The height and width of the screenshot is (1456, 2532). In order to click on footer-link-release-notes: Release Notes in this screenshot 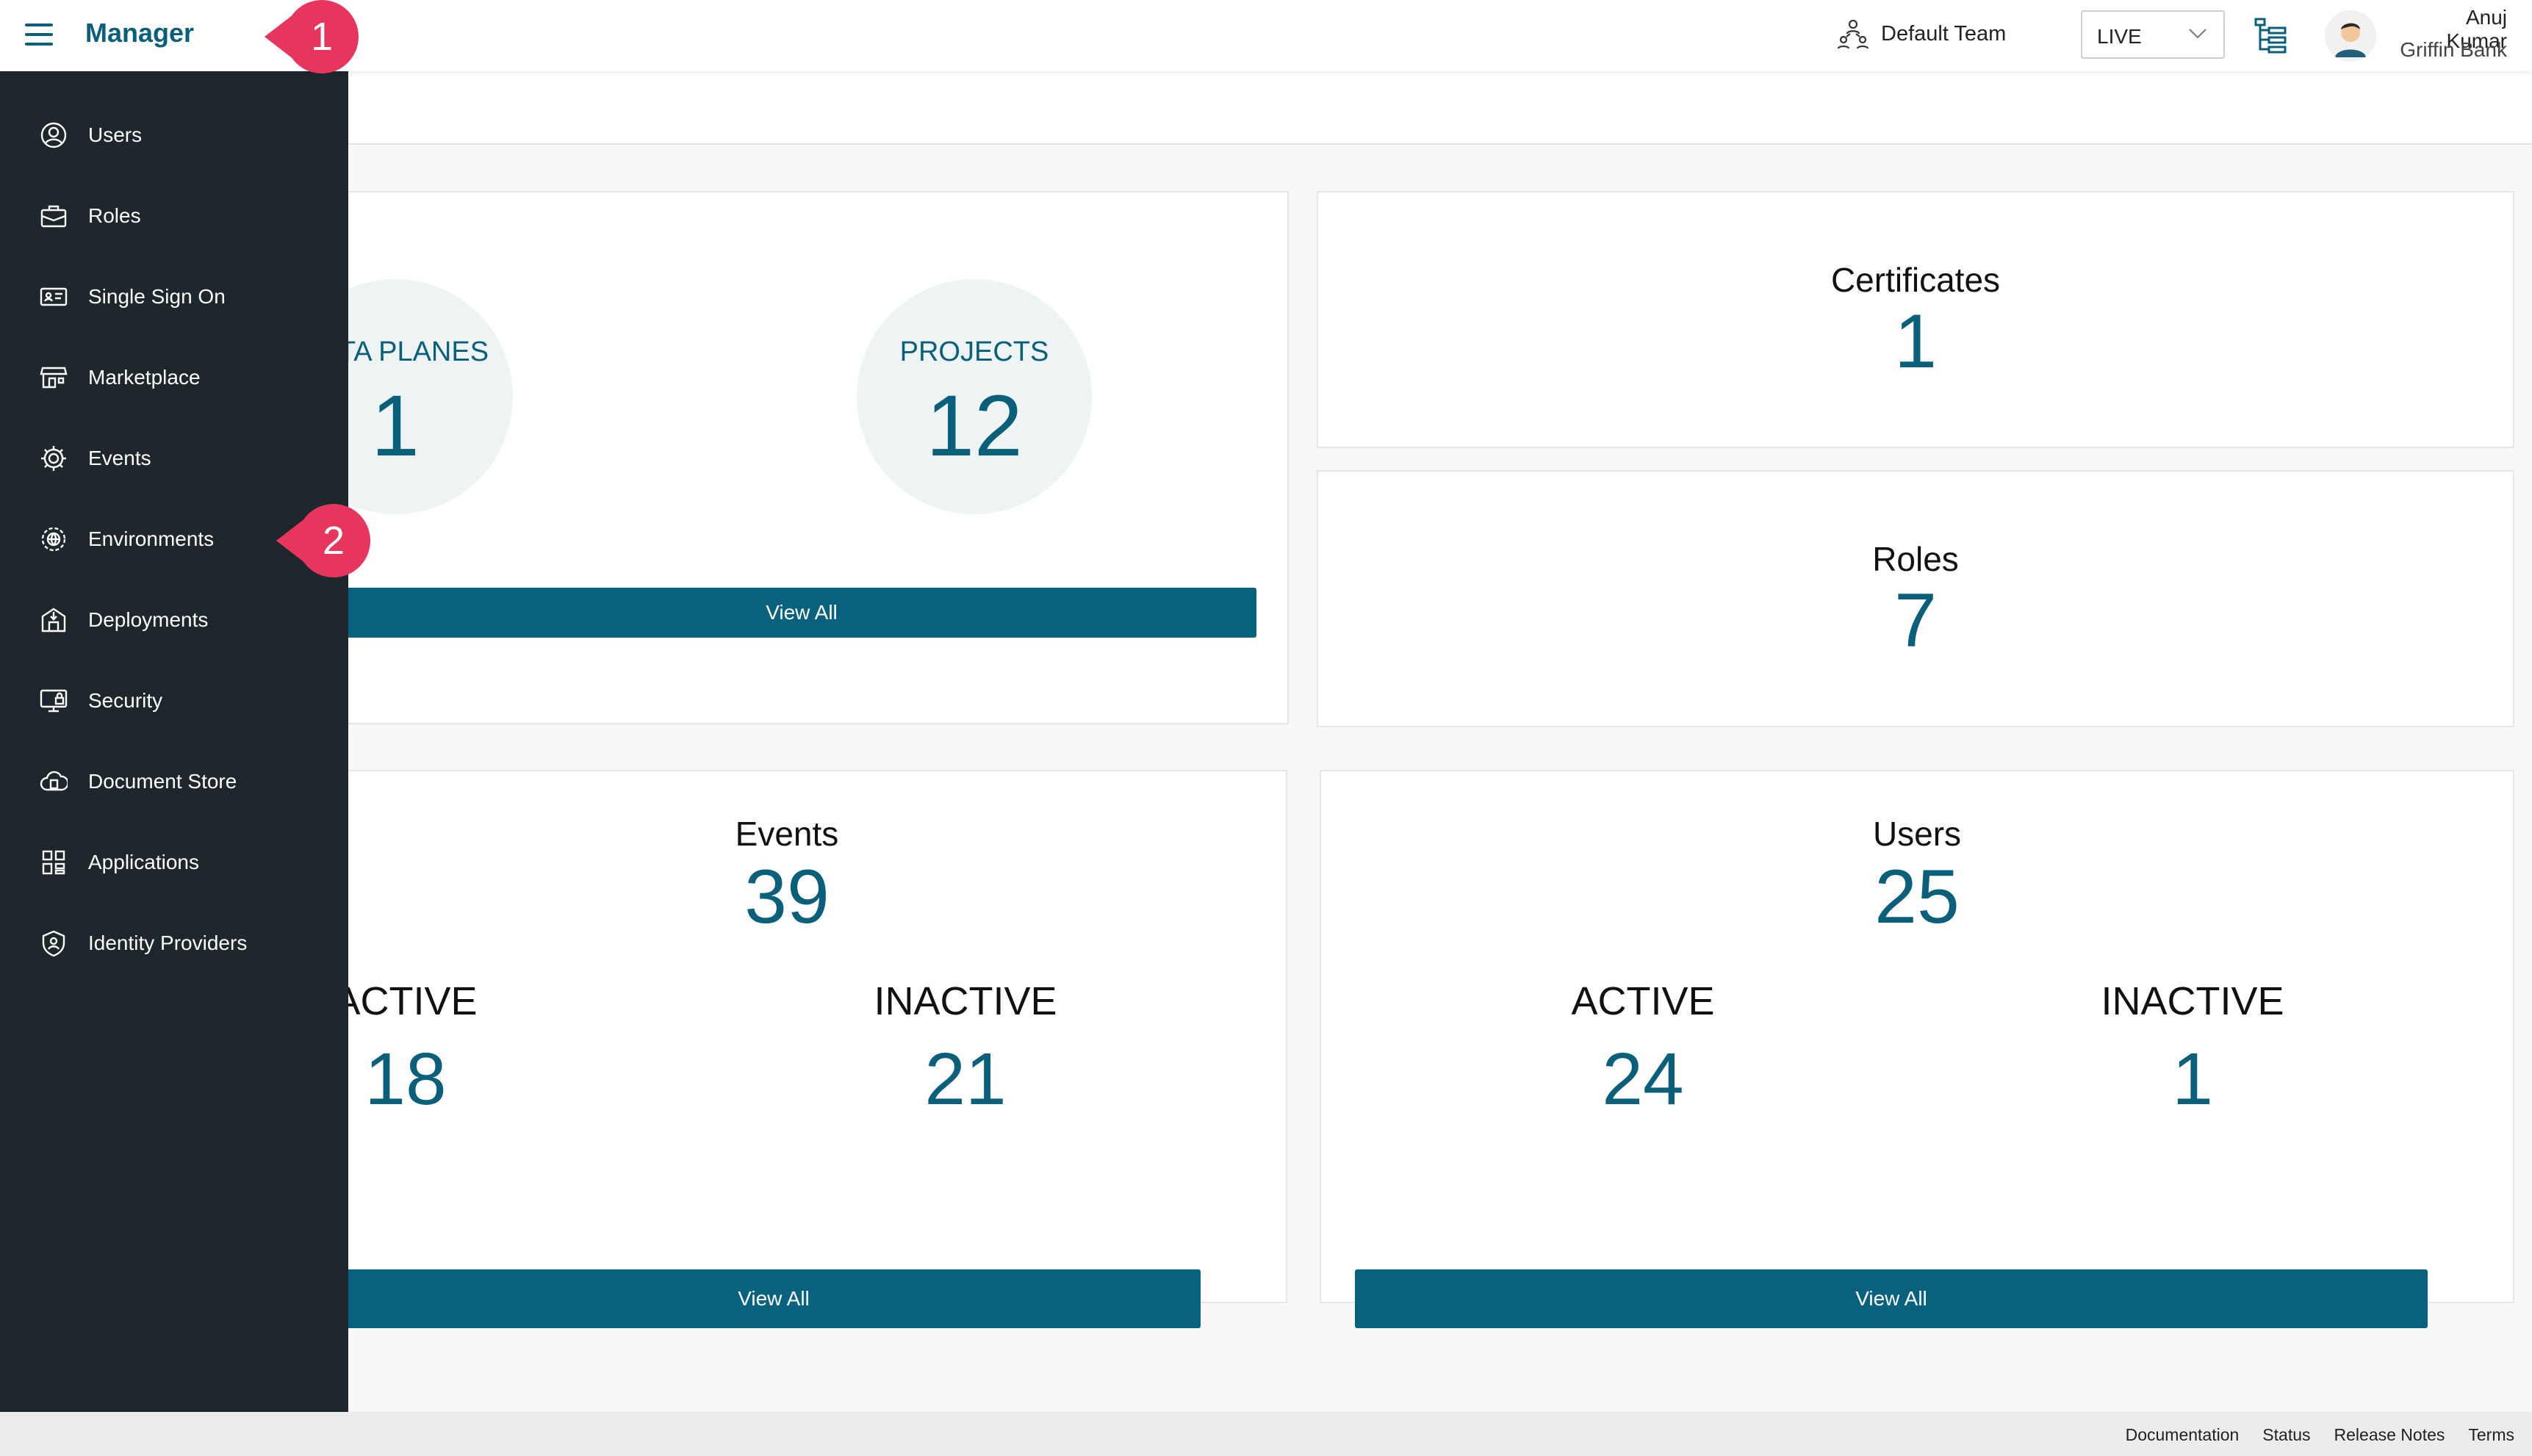, I will do `click(2389, 1435)`.